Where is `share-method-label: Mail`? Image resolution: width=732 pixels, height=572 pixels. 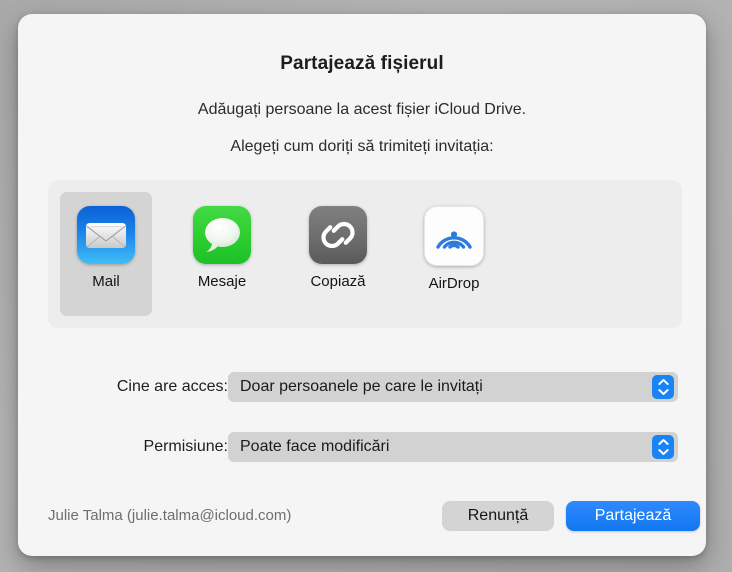 share-method-label: Mail is located at coordinates (106, 281).